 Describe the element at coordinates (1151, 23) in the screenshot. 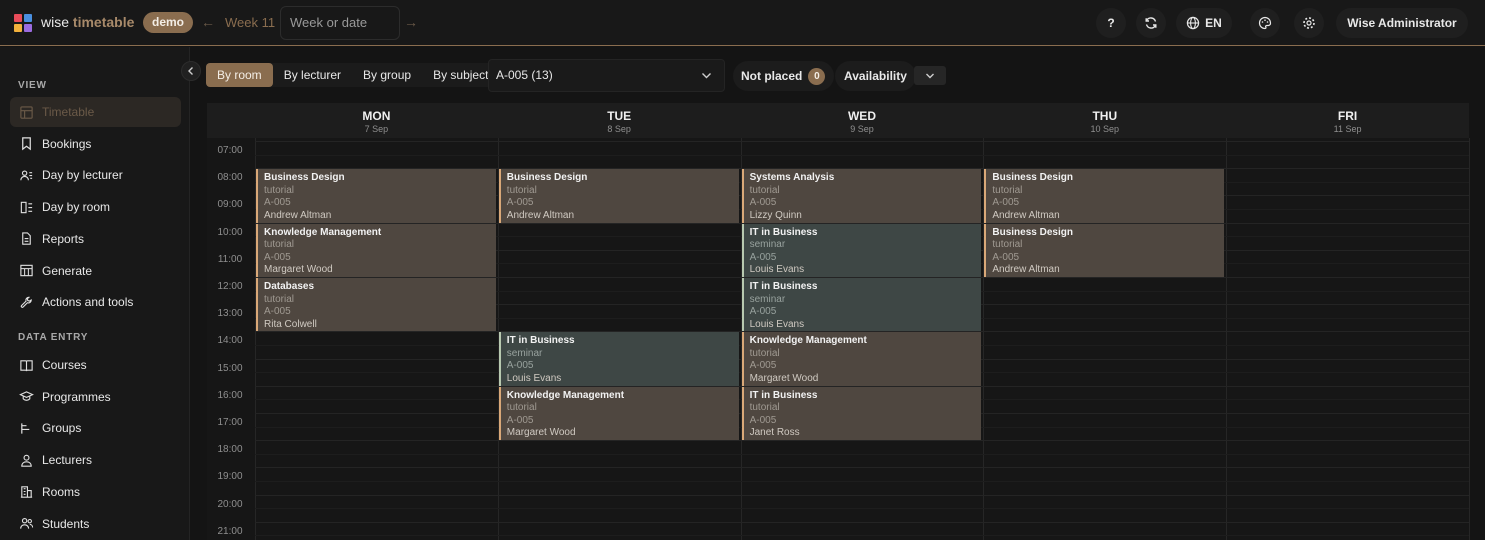

I see `refresh-button` at that location.